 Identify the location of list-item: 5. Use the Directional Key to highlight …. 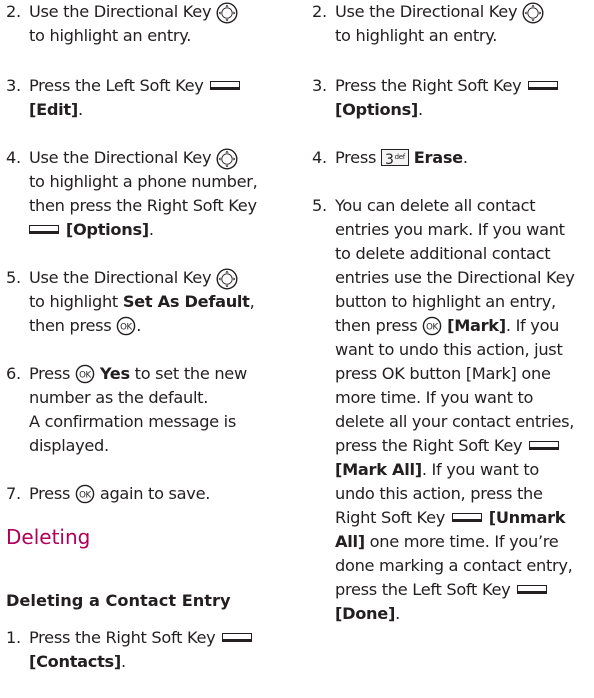
(130, 302).